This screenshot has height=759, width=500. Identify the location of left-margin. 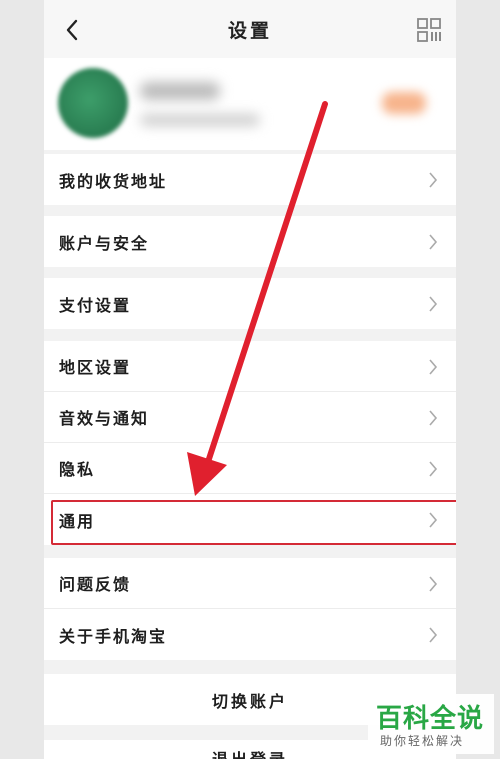
(22, 379).